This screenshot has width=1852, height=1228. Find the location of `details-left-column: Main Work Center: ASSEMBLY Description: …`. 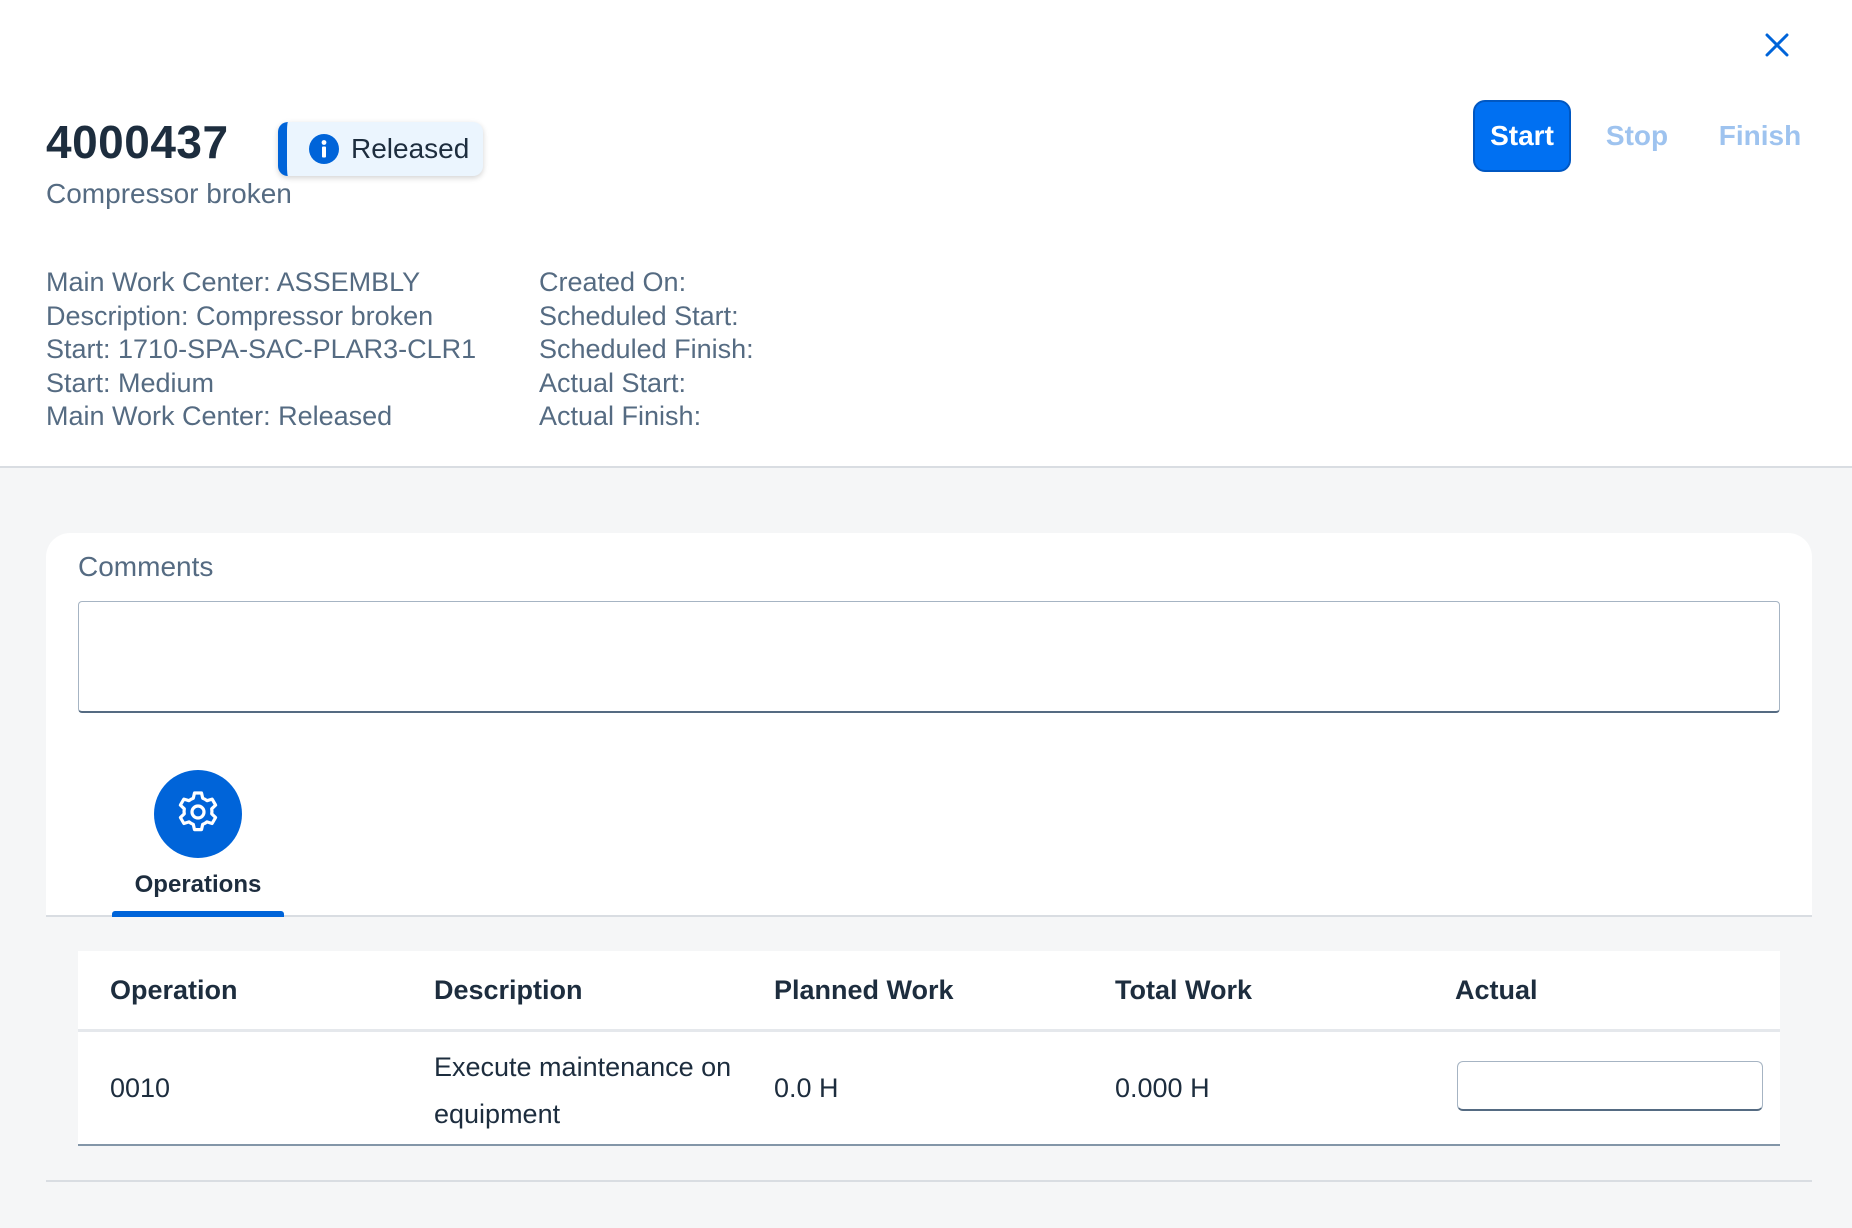

details-left-column: Main Work Center: ASSEMBLY Description: … is located at coordinates (261, 350).